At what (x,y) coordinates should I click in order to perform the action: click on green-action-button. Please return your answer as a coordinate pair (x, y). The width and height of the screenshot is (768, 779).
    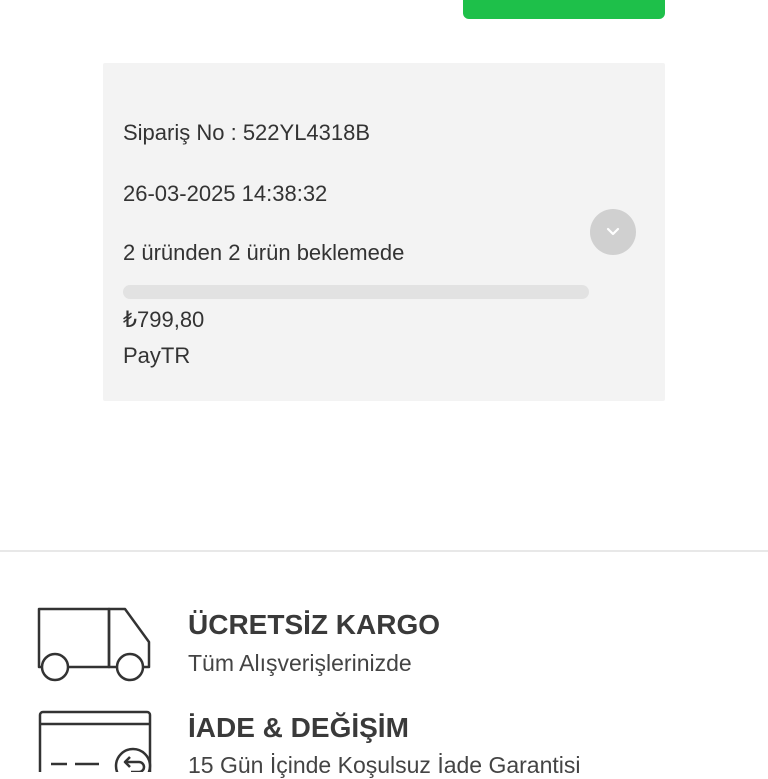
    Looking at the image, I should click on (564, 9).